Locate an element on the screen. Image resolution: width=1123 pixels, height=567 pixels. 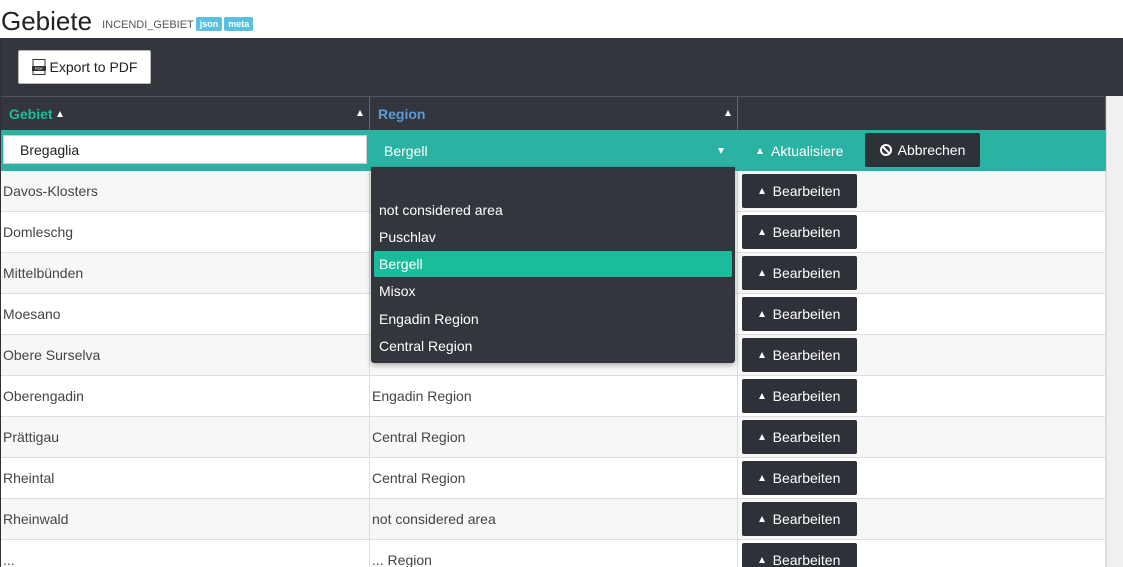
edit-cell-actions: Aktualisiere Abbrechen is located at coordinates (922, 150).